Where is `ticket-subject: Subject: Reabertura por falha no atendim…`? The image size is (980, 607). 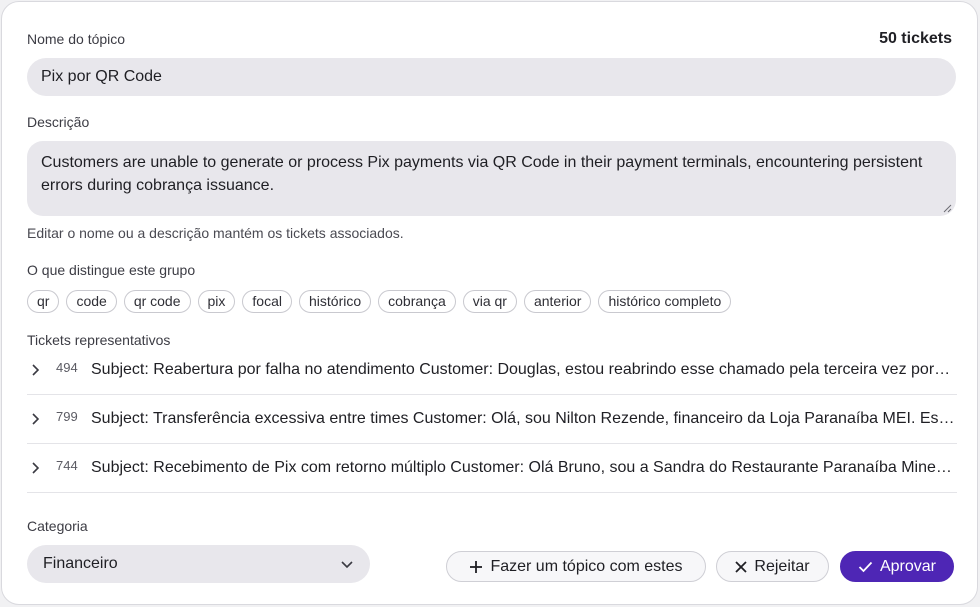 ticket-subject: Subject: Reabertura por falha no atendim… is located at coordinates (523, 369).